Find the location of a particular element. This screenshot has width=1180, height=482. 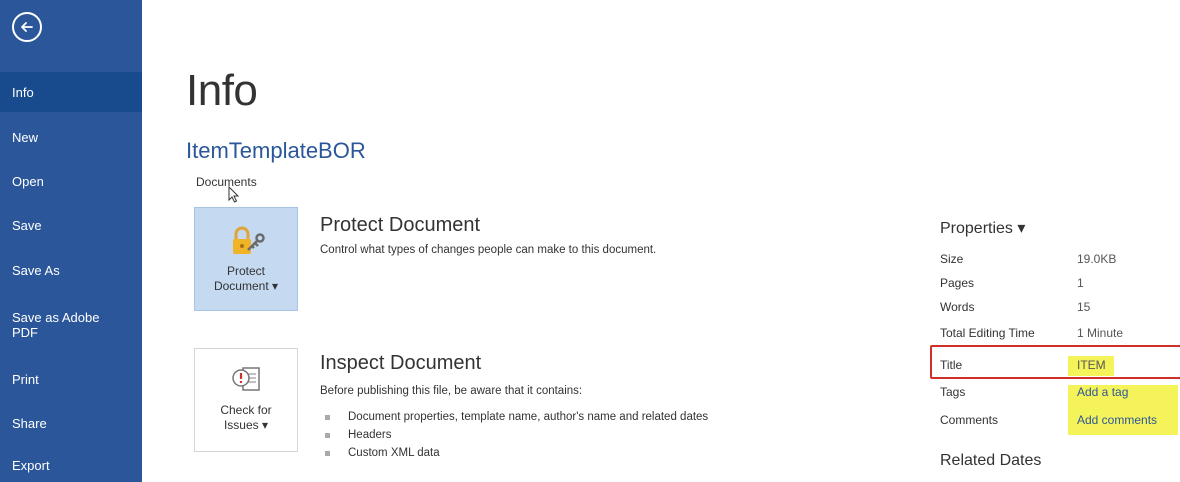

comments-field: Add comments is located at coordinates (1117, 420).